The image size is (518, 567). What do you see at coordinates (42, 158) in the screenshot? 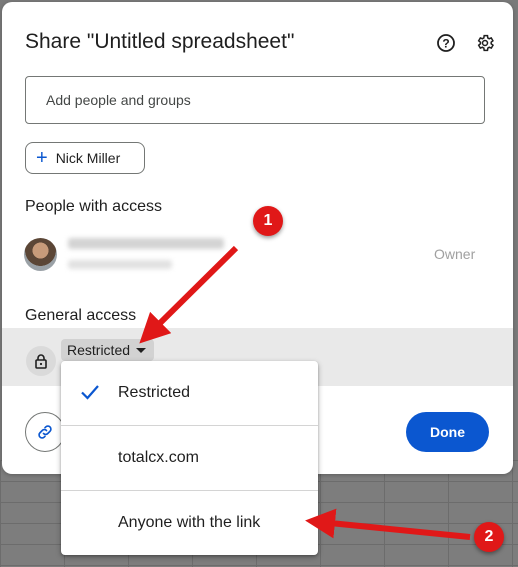
I see `plus-icon: +` at bounding box center [42, 158].